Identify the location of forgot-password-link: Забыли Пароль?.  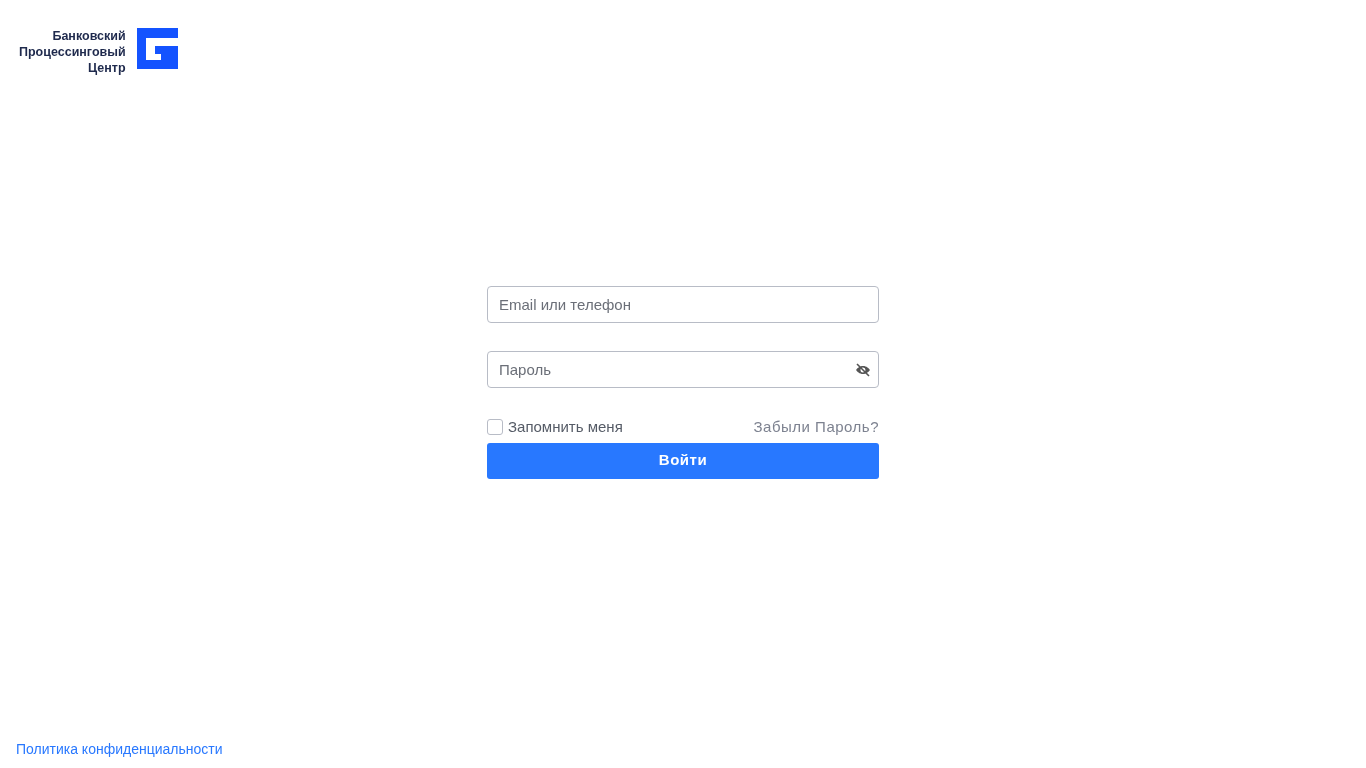
(816, 427).